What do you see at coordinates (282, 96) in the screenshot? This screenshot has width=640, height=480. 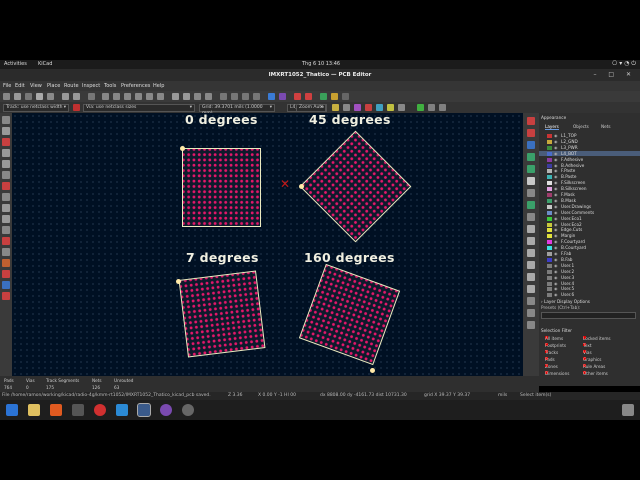 I see `footprint-browser-icon` at bounding box center [282, 96].